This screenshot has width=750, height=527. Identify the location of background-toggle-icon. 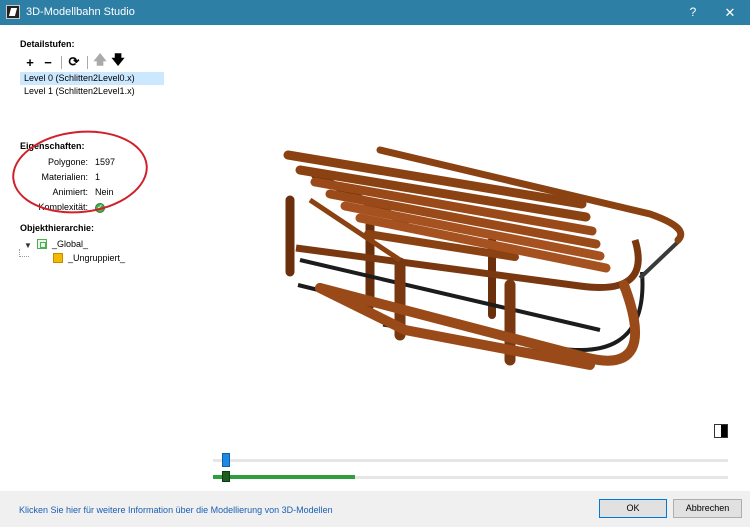
(721, 431).